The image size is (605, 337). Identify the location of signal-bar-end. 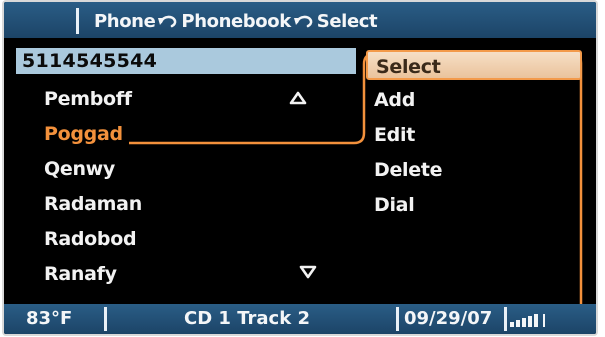
(544, 320).